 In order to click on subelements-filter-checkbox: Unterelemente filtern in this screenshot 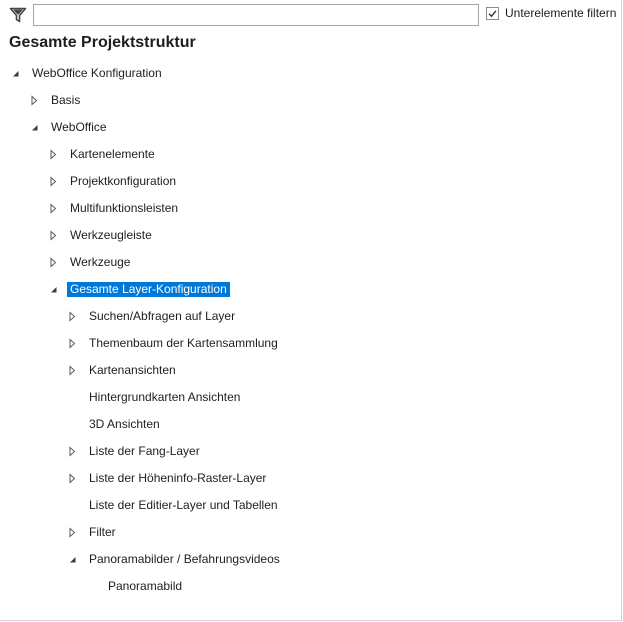, I will do `click(551, 13)`.